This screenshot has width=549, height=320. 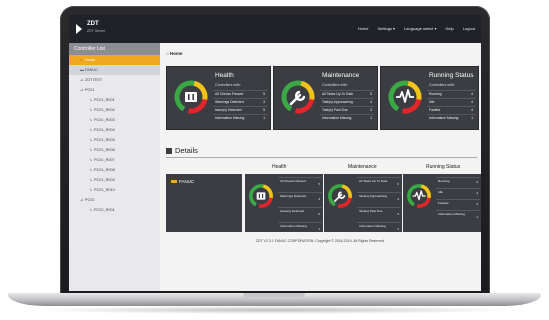 I want to click on sidebar-item: ↘ PC01_R009, so click(x=114, y=180).